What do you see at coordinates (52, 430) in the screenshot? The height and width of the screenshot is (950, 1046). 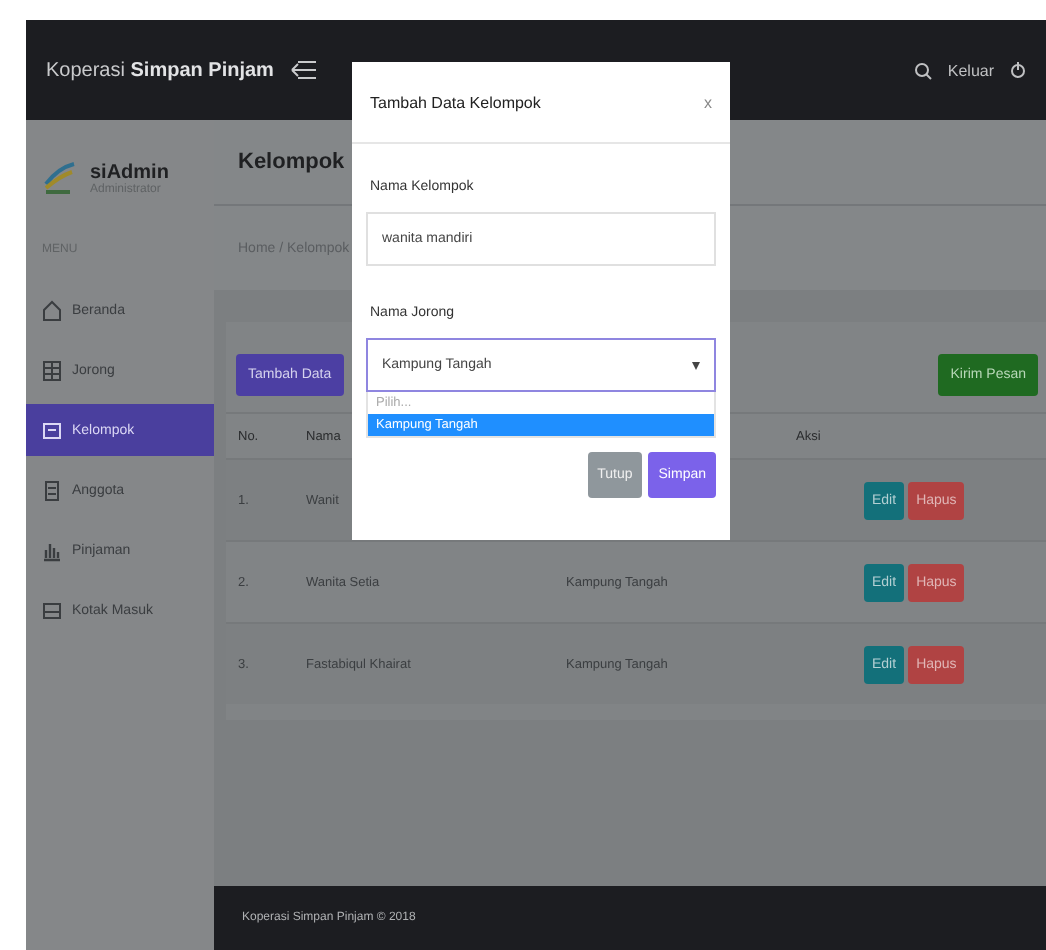 I see `folder-icon` at bounding box center [52, 430].